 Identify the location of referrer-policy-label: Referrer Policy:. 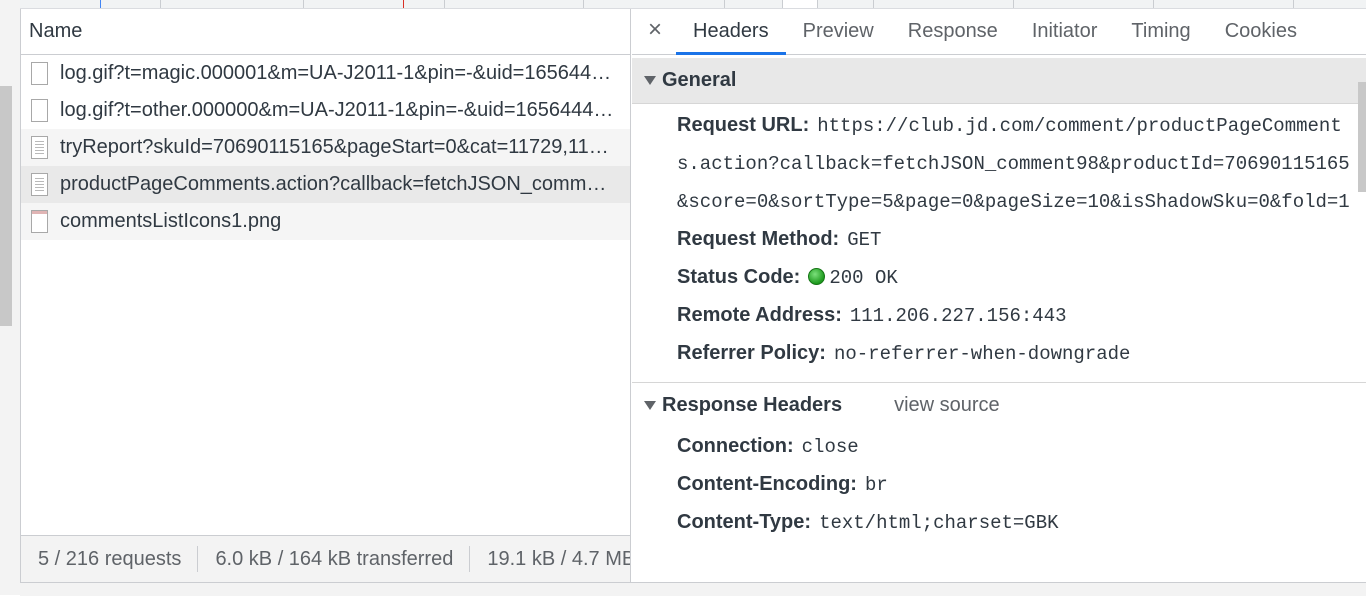
(751, 353).